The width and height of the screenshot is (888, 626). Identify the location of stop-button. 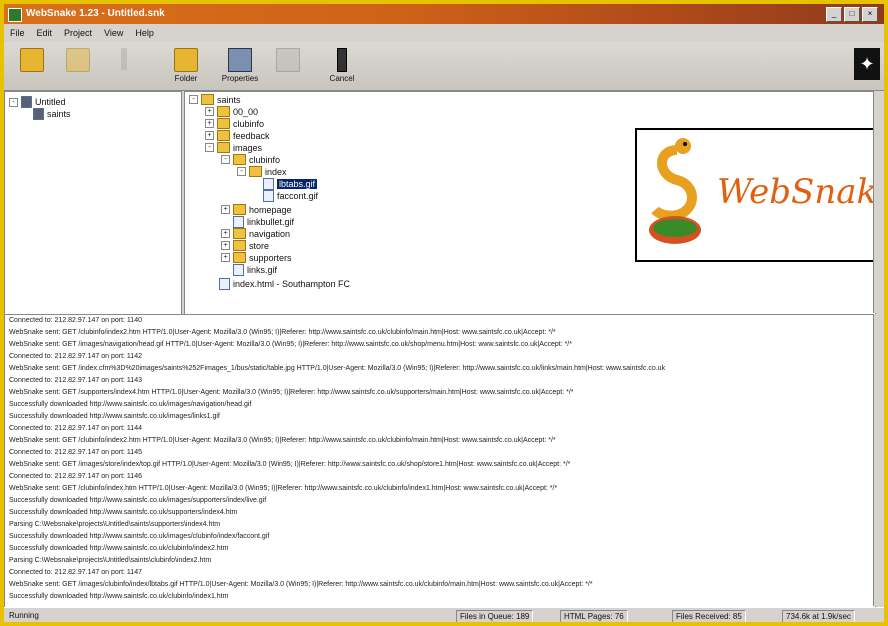
(288, 67).